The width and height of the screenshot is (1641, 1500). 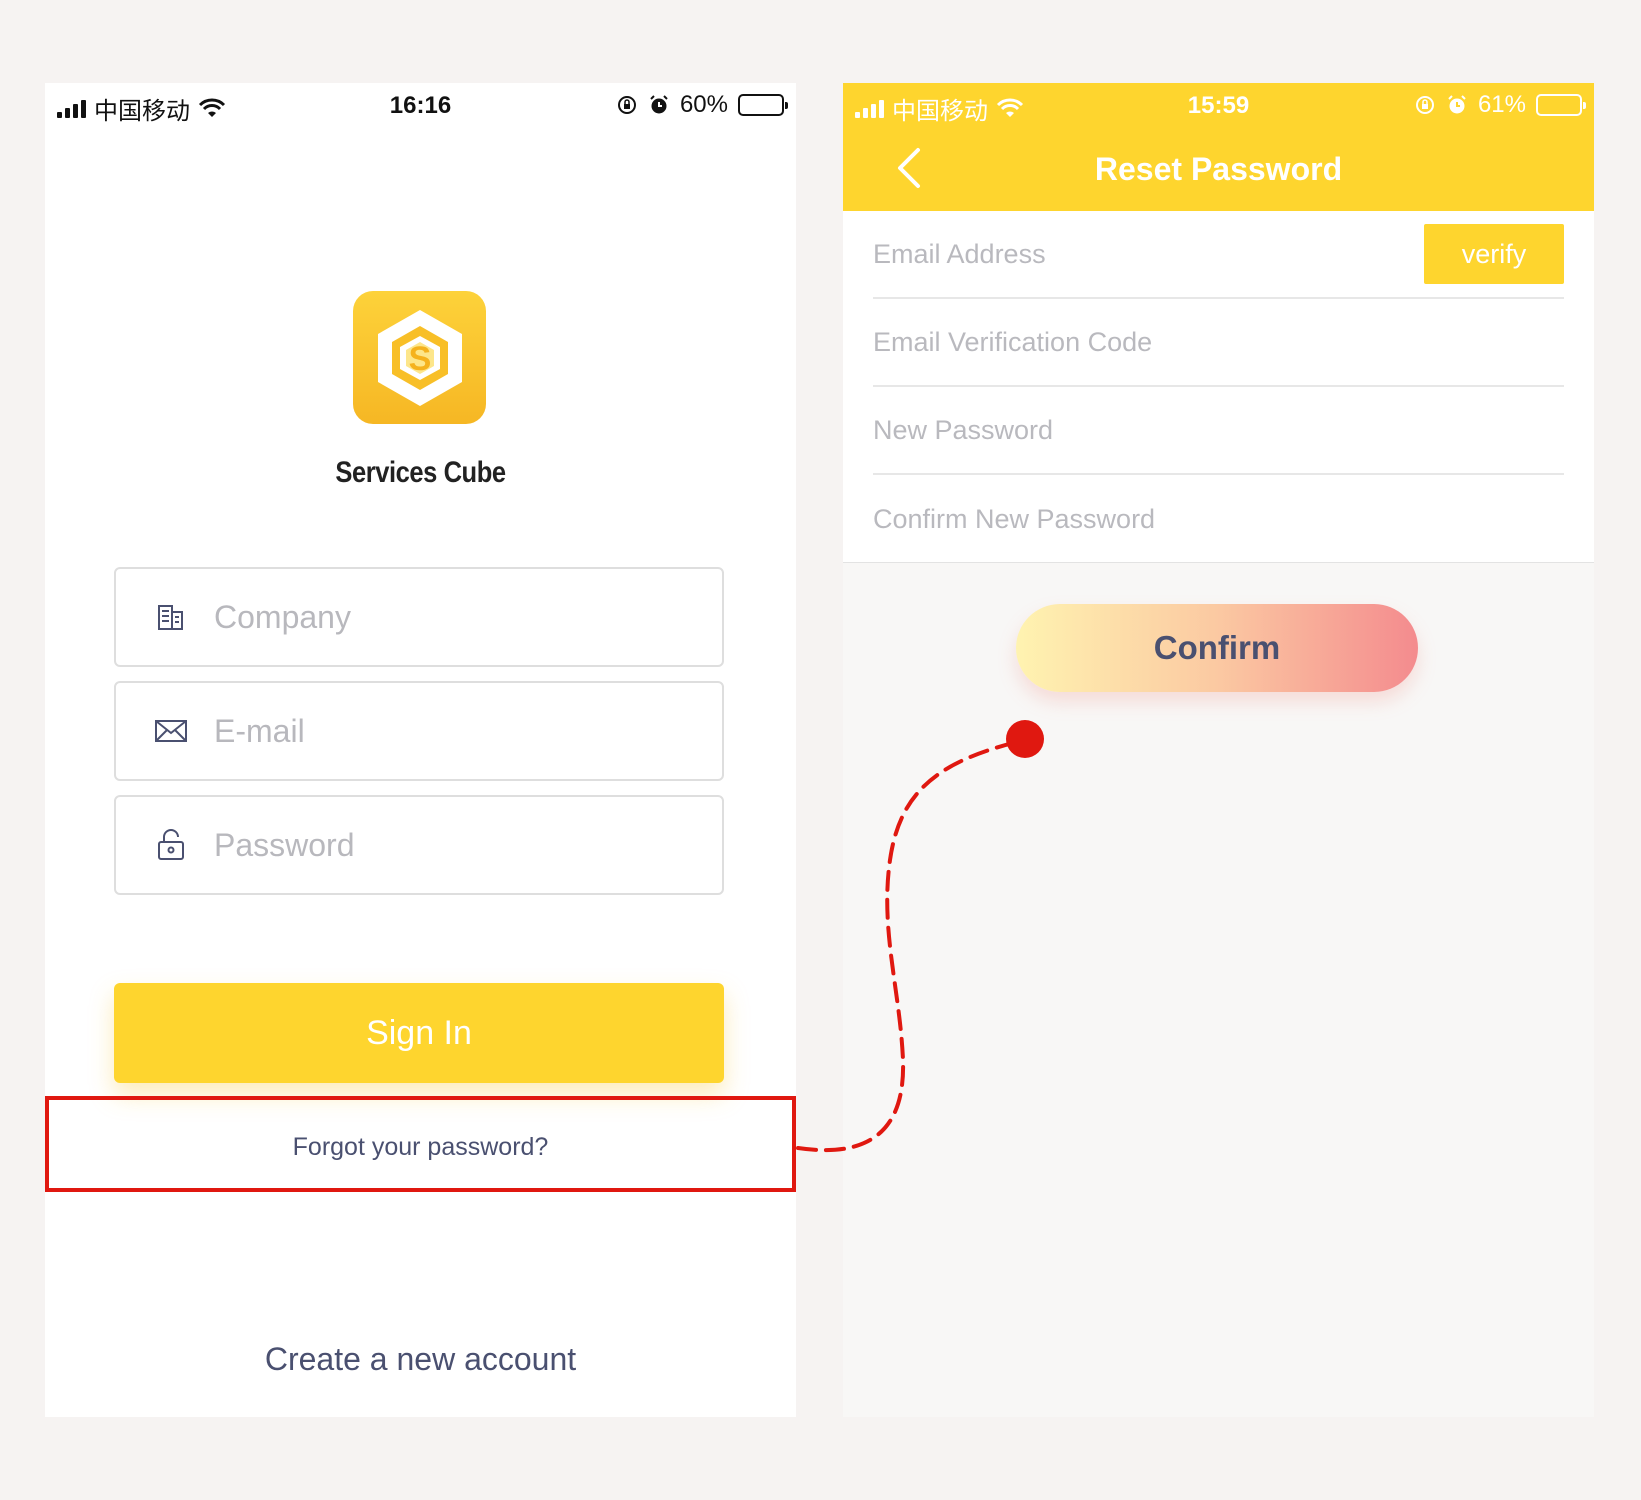 I want to click on padlock-icon, so click(x=171, y=845).